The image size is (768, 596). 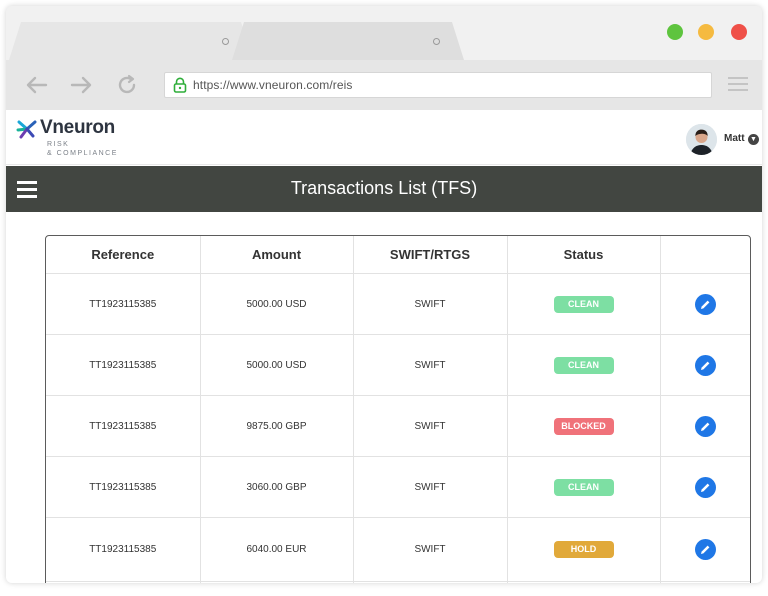 What do you see at coordinates (675, 32) in the screenshot?
I see `maximize-button` at bounding box center [675, 32].